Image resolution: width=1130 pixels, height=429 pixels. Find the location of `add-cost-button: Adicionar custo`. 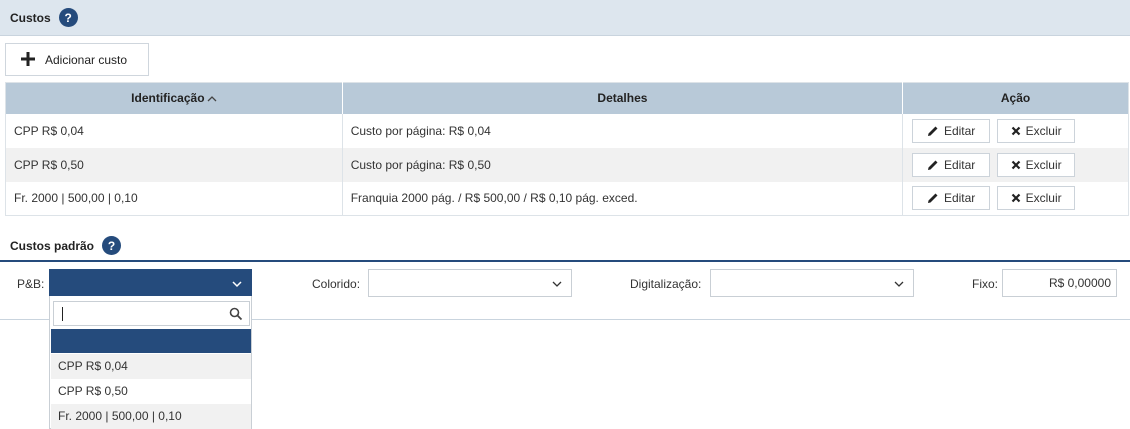

add-cost-button: Adicionar custo is located at coordinates (77, 59).